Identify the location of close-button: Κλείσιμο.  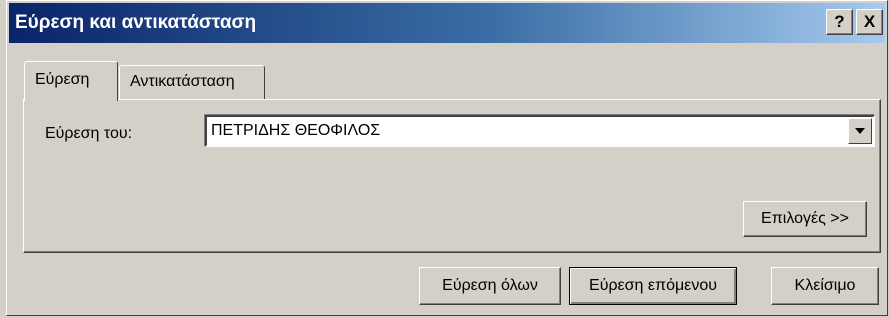
(825, 286).